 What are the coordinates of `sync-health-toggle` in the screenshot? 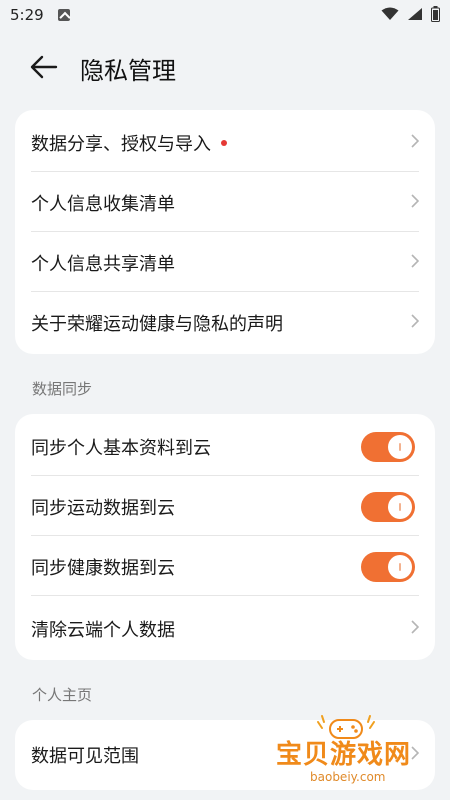 It's located at (388, 567).